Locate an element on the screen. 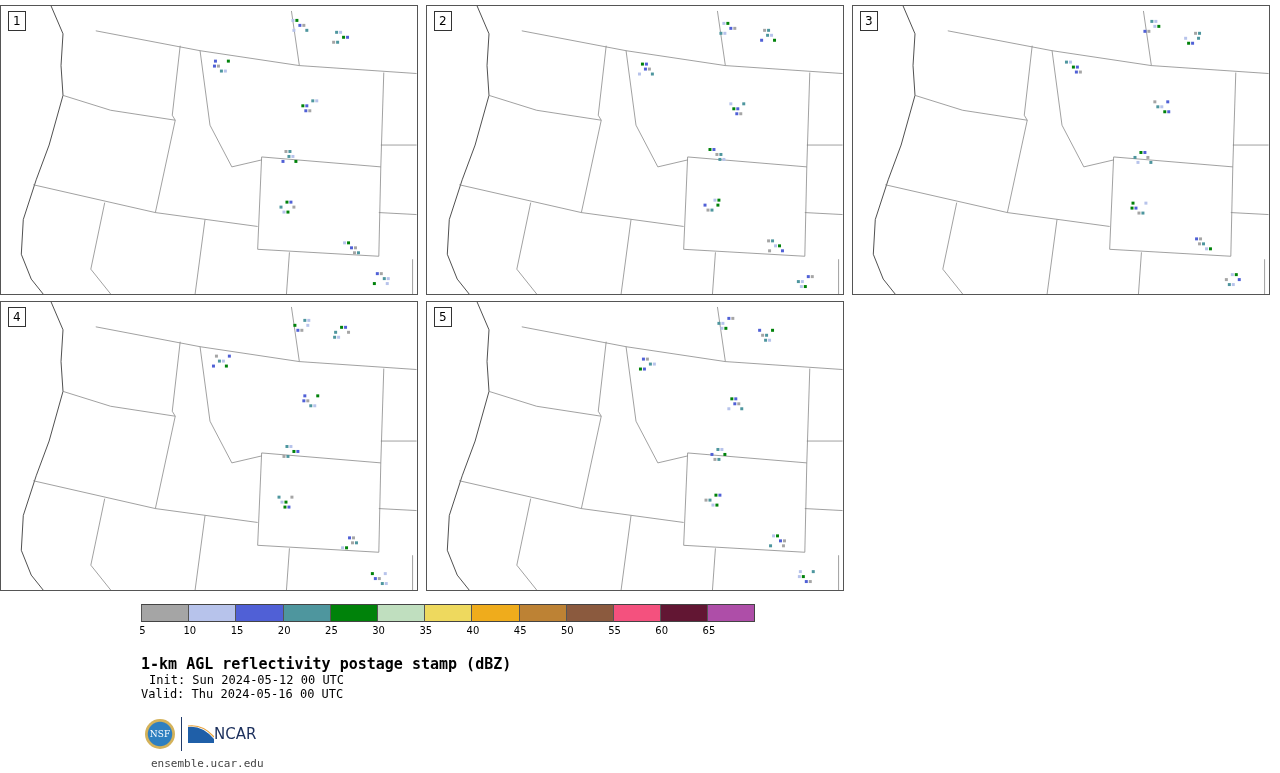  tick-label: 50 is located at coordinates (567, 631).